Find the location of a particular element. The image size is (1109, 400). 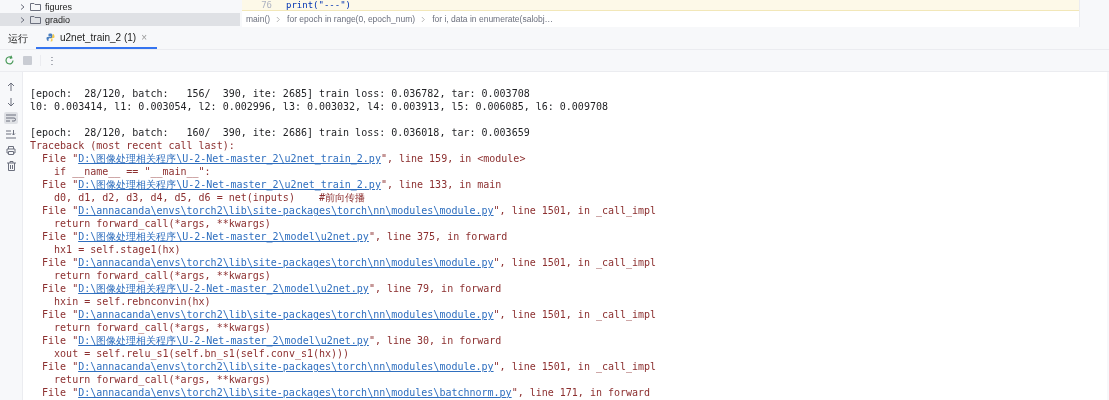

code-line: xout = self.relu_s1(self.bn_s1(self.conv_s1(hx))) is located at coordinates (201, 353).